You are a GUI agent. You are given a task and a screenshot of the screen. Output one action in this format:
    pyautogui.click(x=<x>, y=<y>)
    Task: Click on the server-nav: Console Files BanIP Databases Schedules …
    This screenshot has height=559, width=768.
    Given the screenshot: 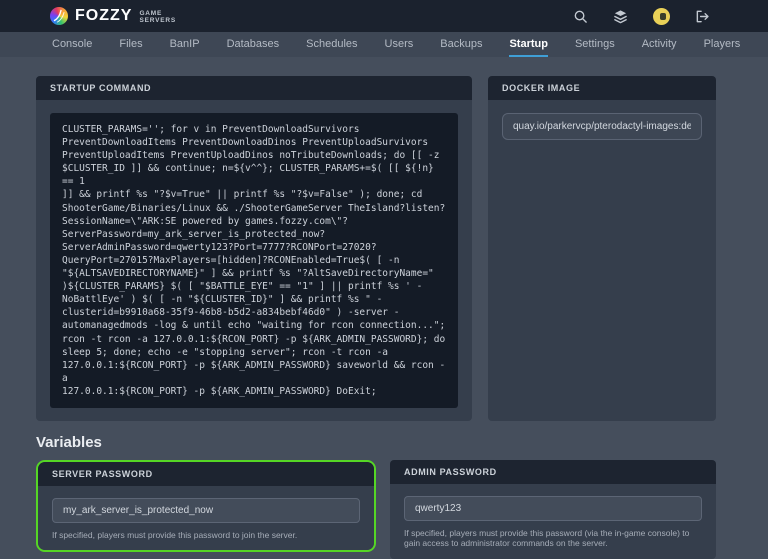 What is the action you would take?
    pyautogui.click(x=384, y=44)
    